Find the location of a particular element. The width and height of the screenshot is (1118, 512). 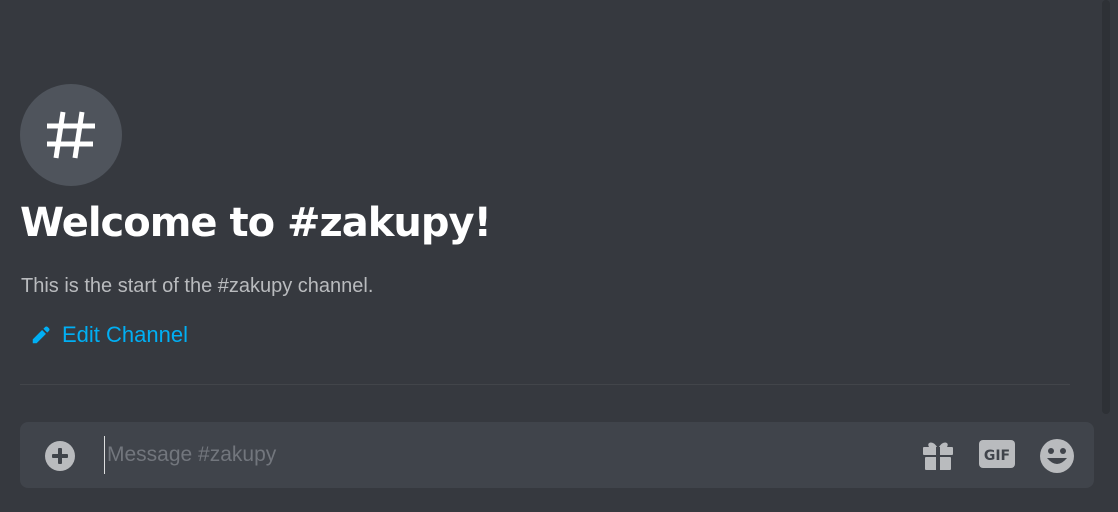

gif-label: GIF is located at coordinates (997, 456).